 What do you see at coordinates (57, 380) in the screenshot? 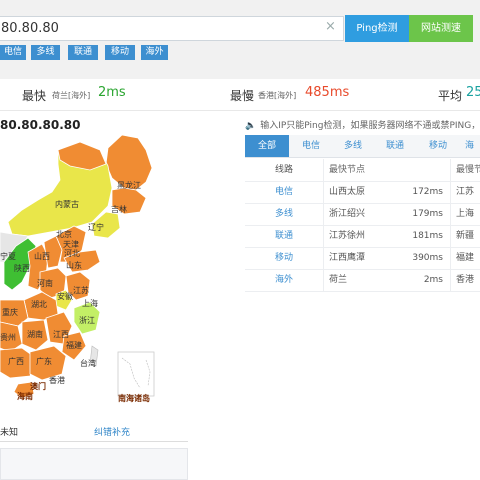
I see `label-xianggang: 香港` at bounding box center [57, 380].